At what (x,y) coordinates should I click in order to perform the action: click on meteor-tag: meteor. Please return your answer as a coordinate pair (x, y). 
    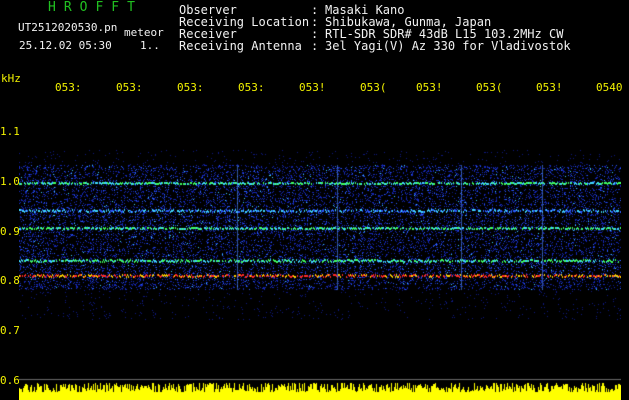
    Looking at the image, I should click on (144, 32).